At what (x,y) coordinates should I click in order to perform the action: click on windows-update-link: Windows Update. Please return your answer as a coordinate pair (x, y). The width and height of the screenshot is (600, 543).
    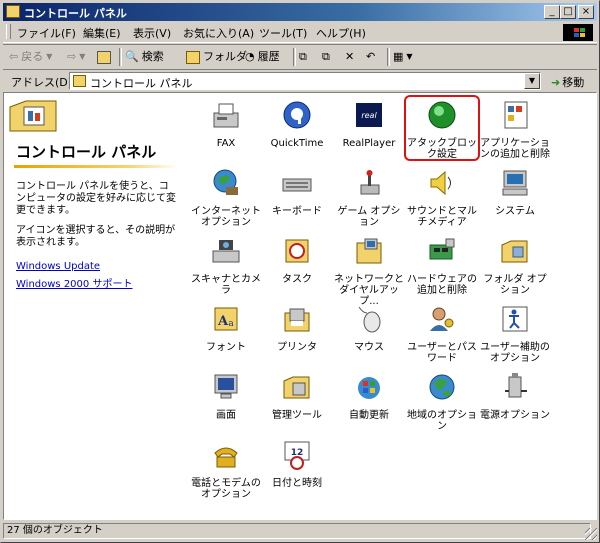
    Looking at the image, I should click on (58, 266).